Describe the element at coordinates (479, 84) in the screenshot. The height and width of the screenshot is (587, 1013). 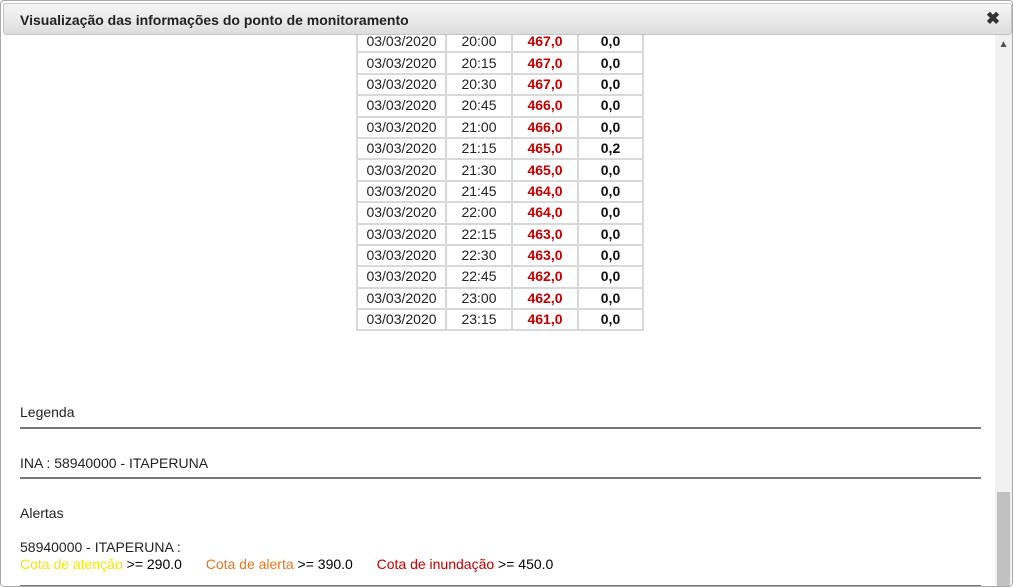
I see `reading-time-cell: 20:30` at that location.